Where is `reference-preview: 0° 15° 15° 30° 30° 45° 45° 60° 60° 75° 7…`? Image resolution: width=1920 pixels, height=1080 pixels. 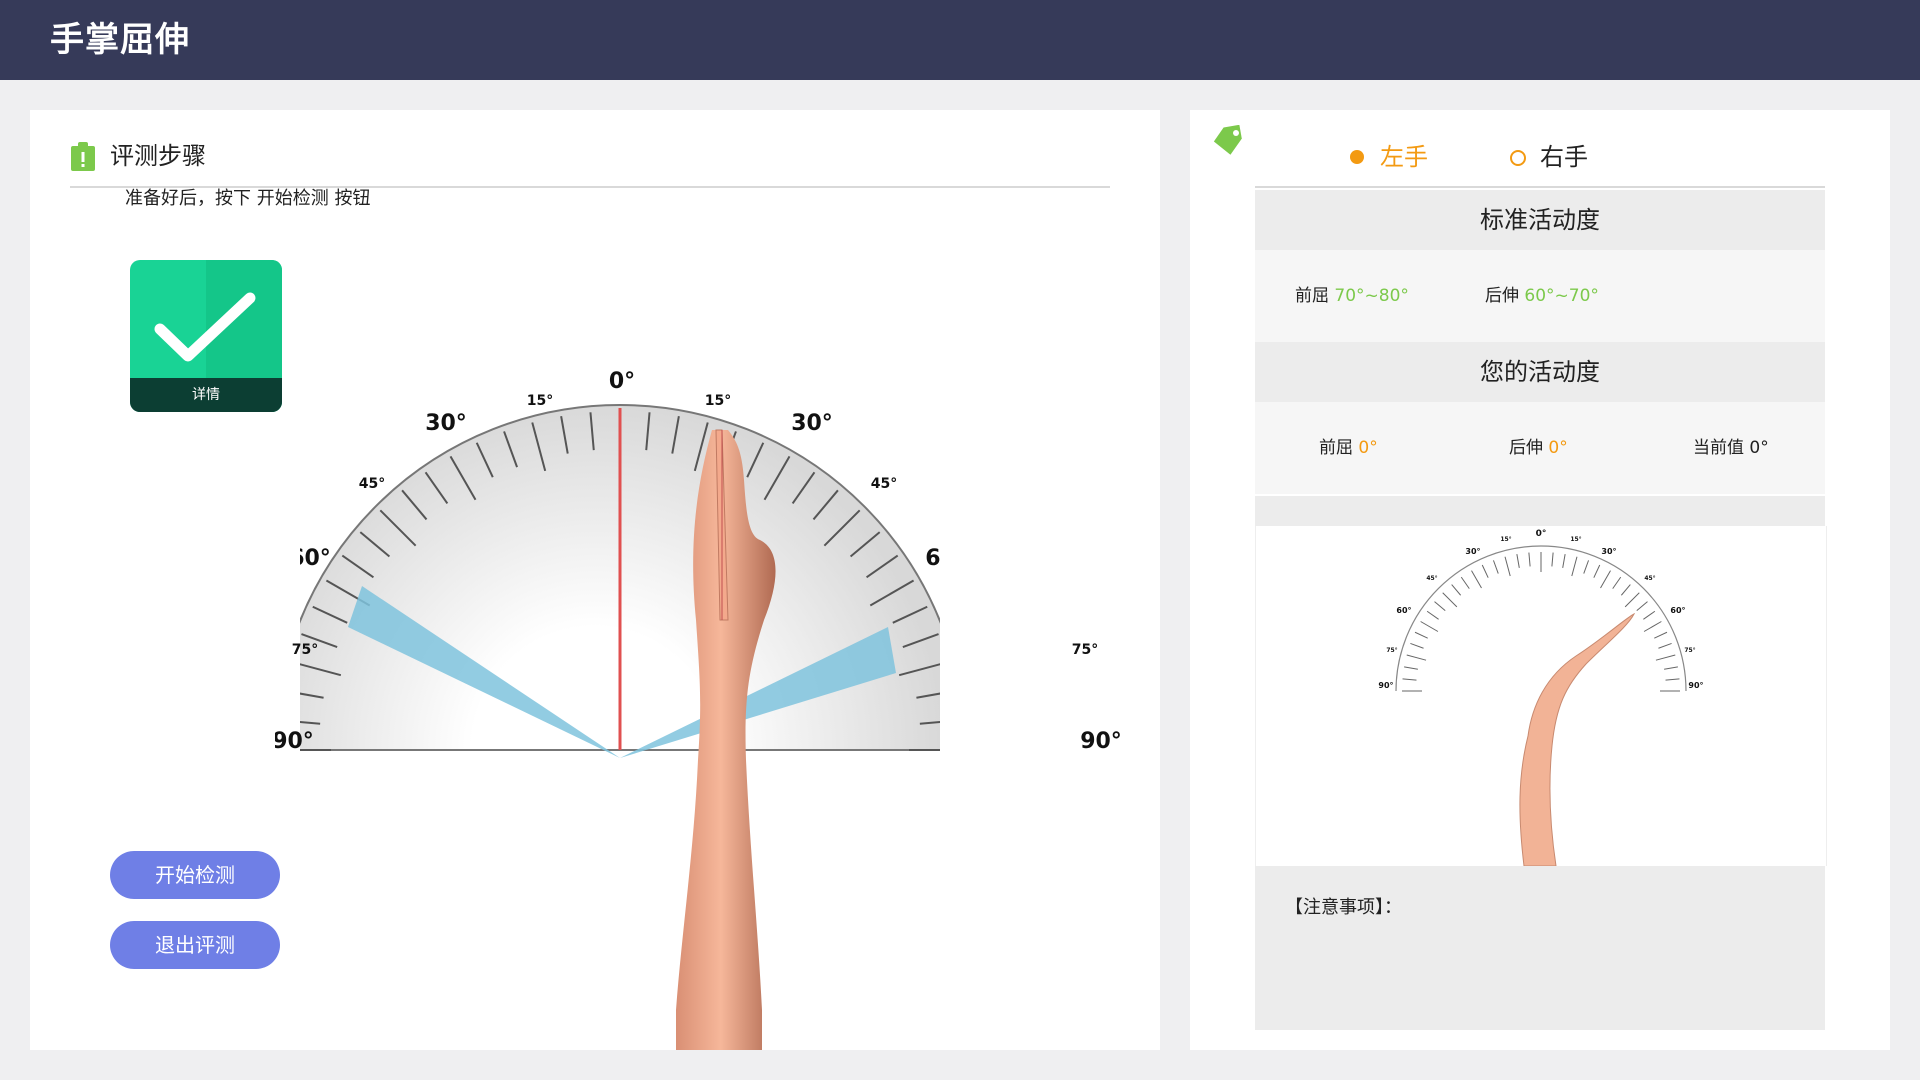
reference-preview: 0° 15° 15° 30° 30° 45° 45° 60° 60° 75° 7… is located at coordinates (1541, 696).